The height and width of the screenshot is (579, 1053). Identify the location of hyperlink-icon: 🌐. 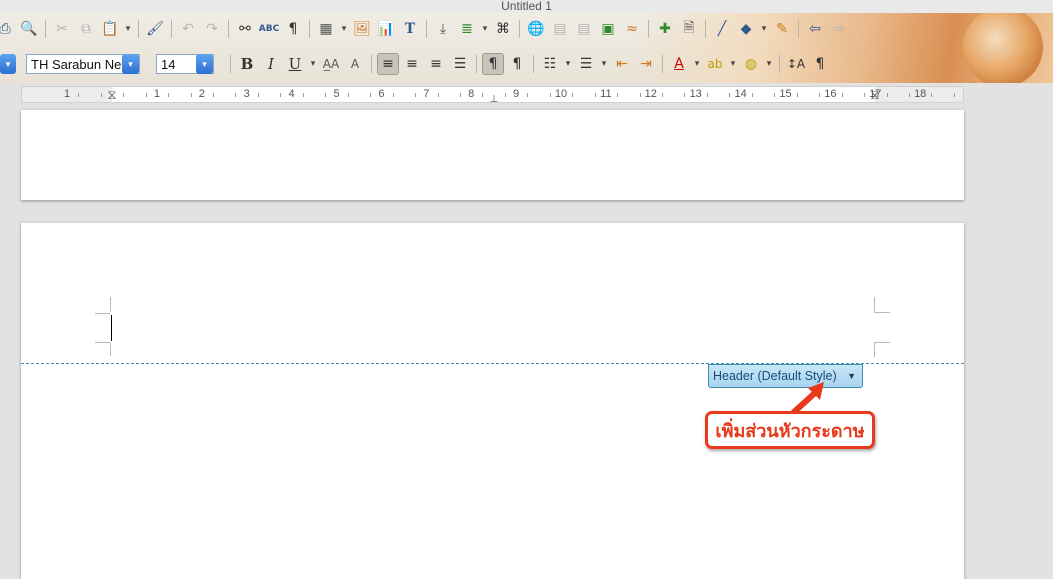
(536, 29).